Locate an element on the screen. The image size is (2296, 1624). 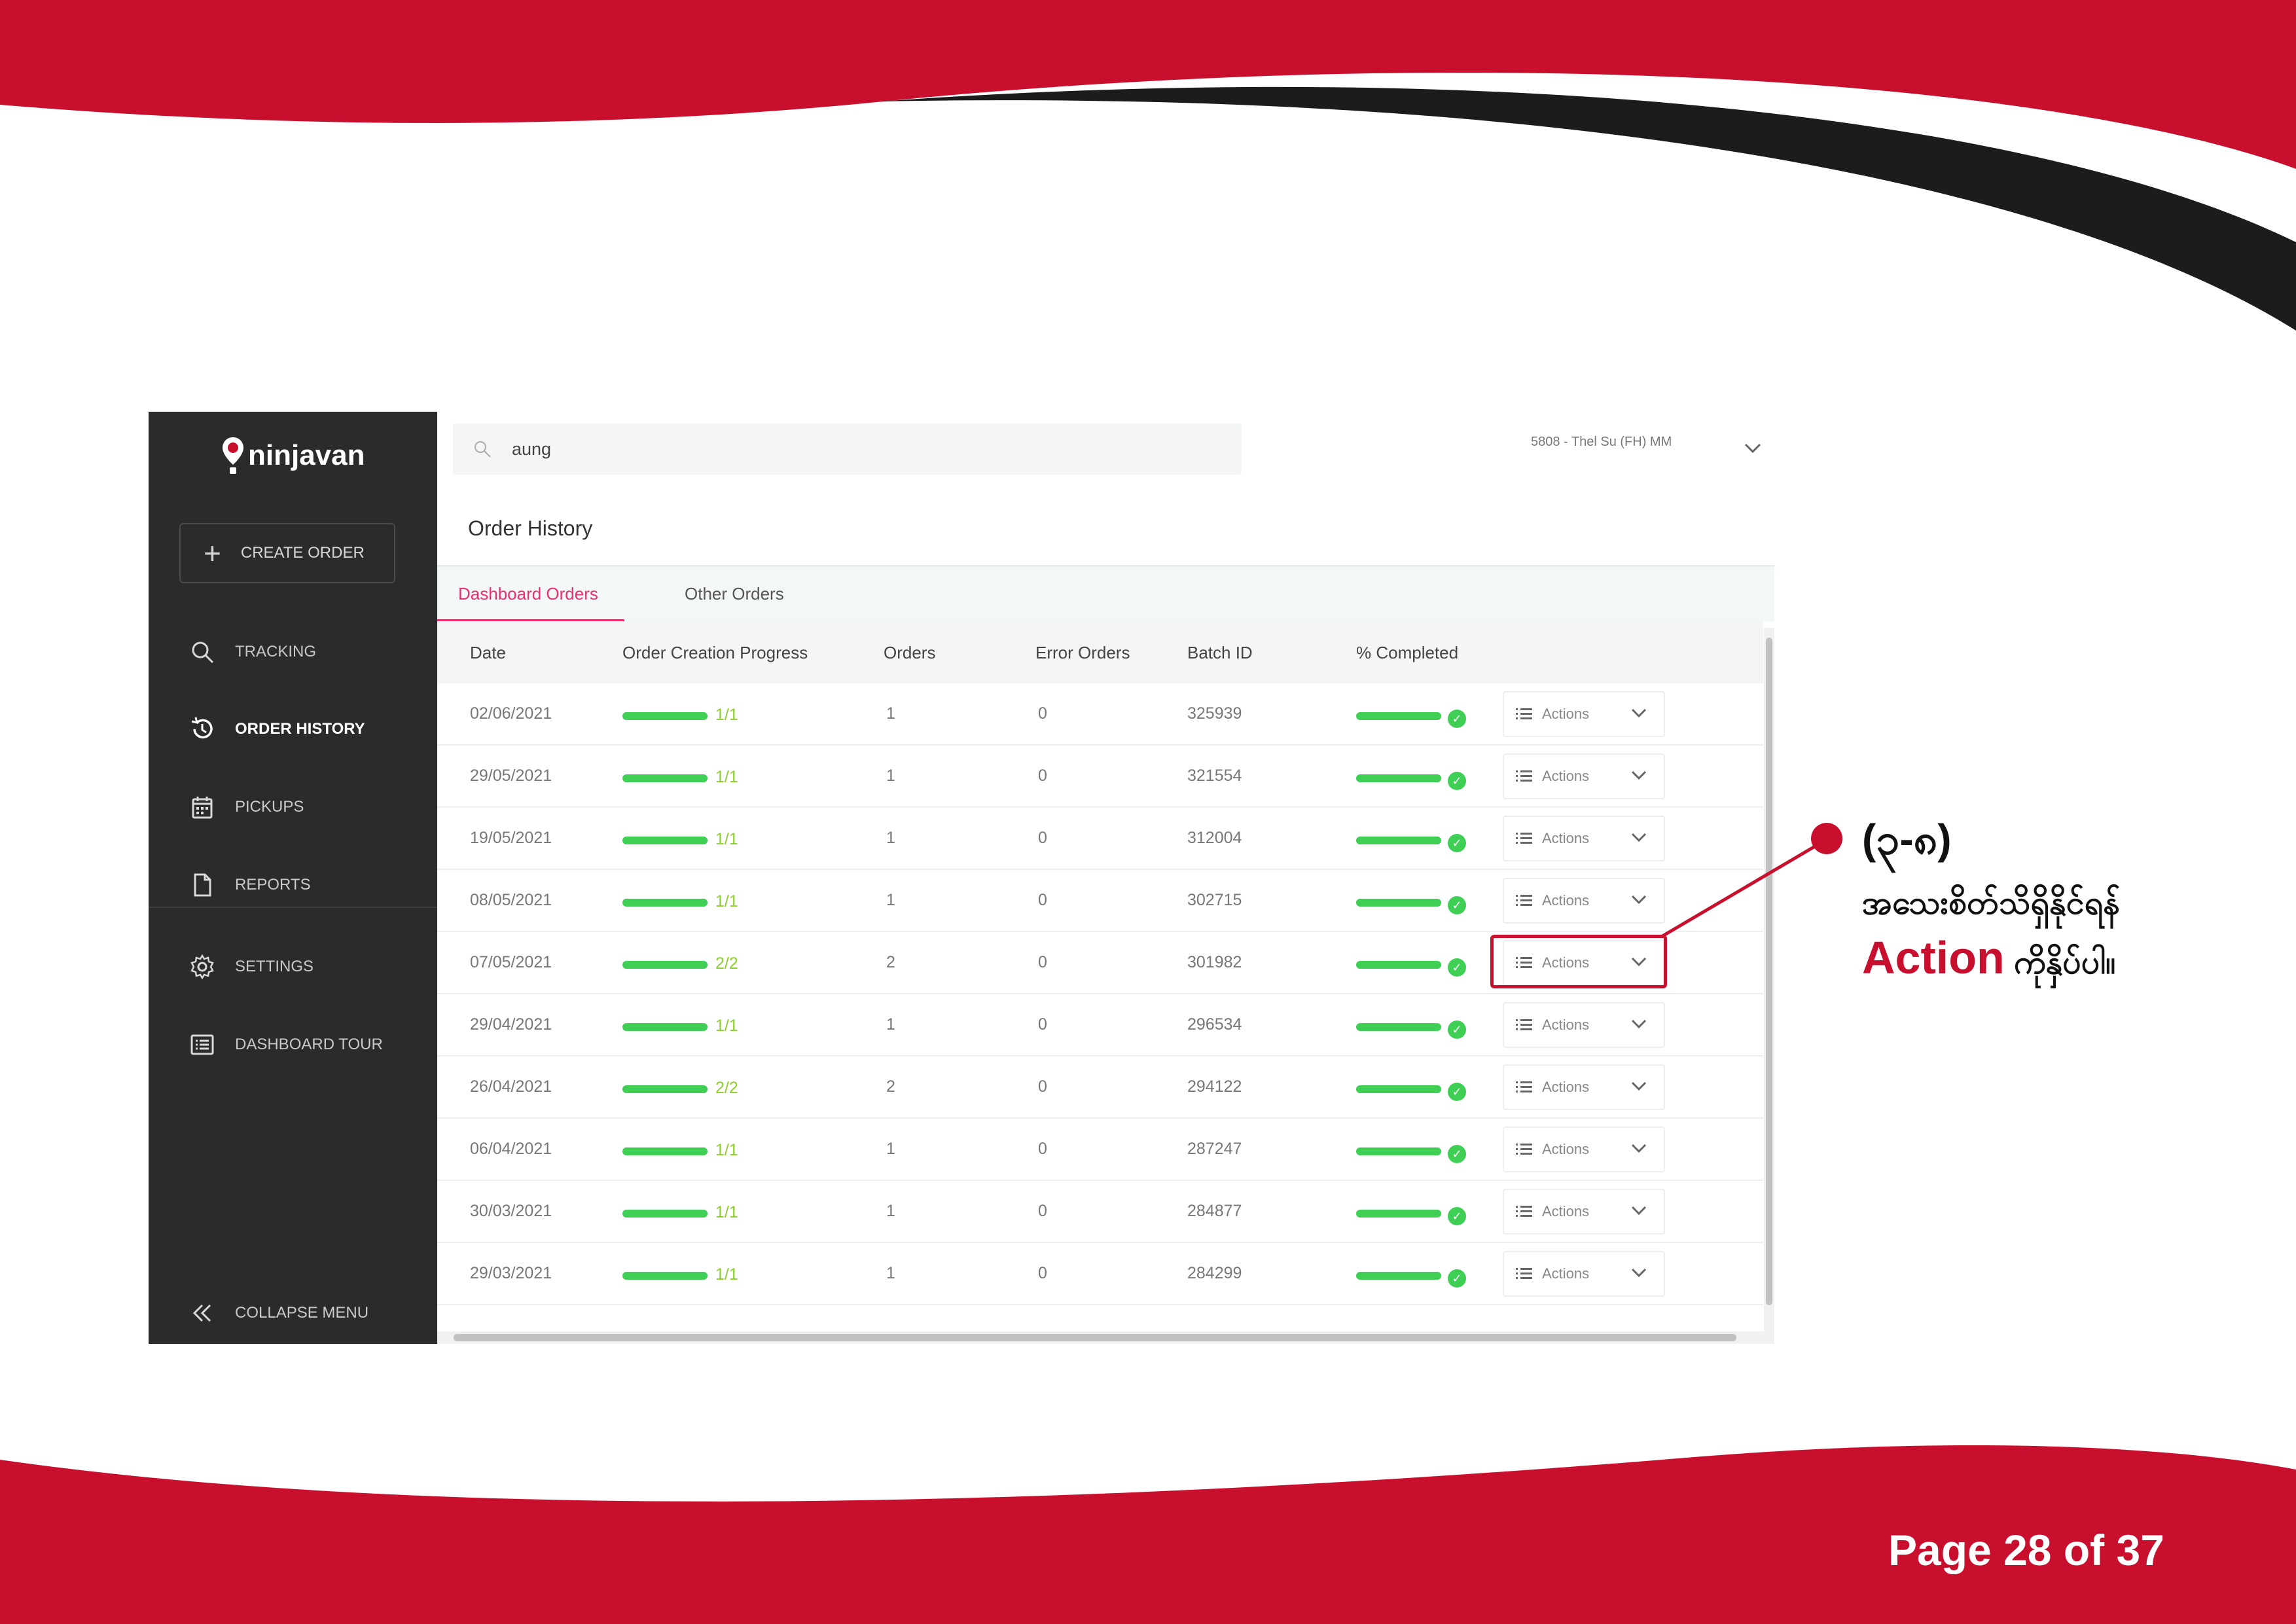
callout-action-word: Action is located at coordinates (1933, 957).